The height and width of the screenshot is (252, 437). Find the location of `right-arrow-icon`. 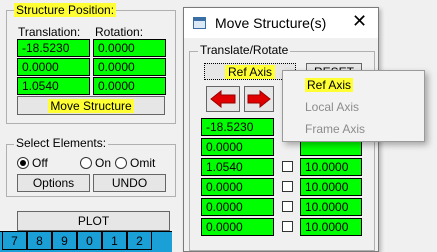

right-arrow-icon is located at coordinates (259, 99).